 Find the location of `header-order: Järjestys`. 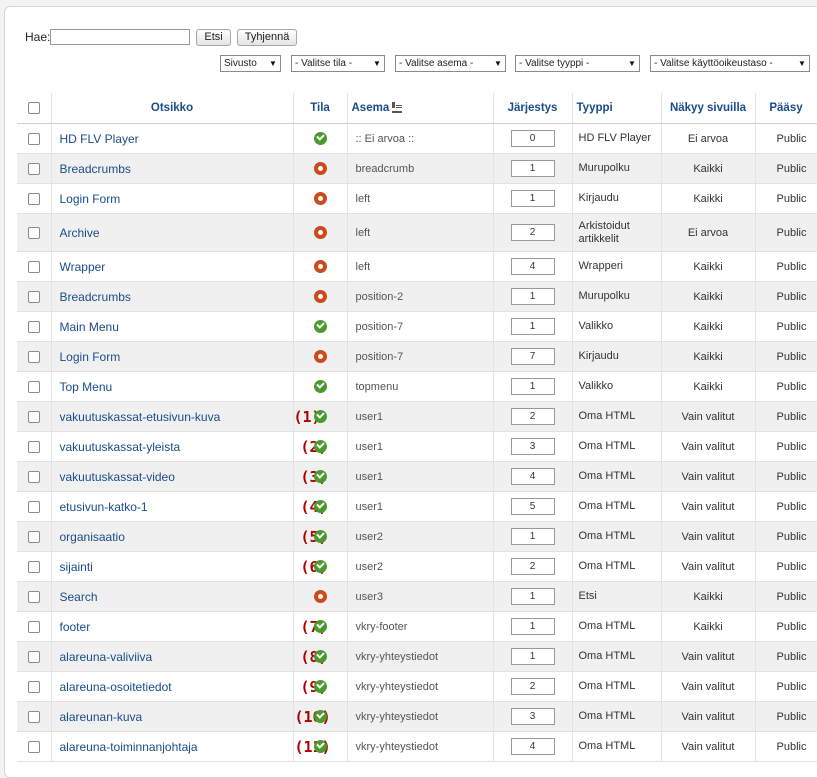

header-order: Järjestys is located at coordinates (533, 108).